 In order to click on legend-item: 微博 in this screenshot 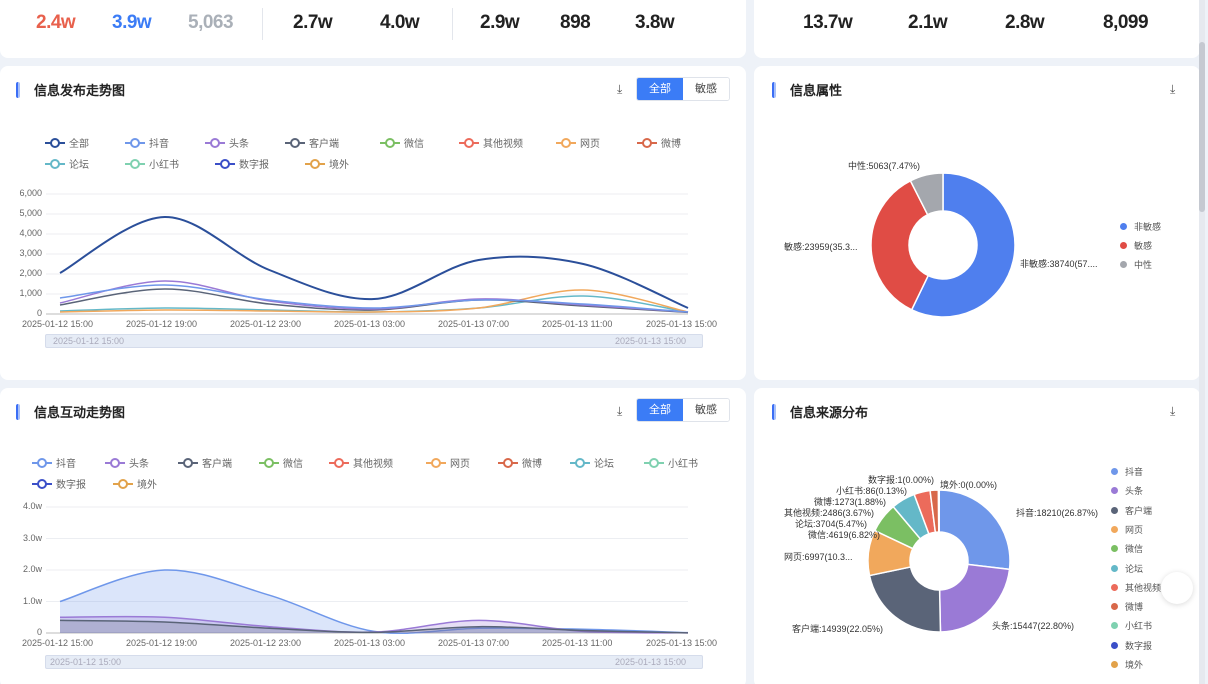, I will do `click(1127, 606)`.